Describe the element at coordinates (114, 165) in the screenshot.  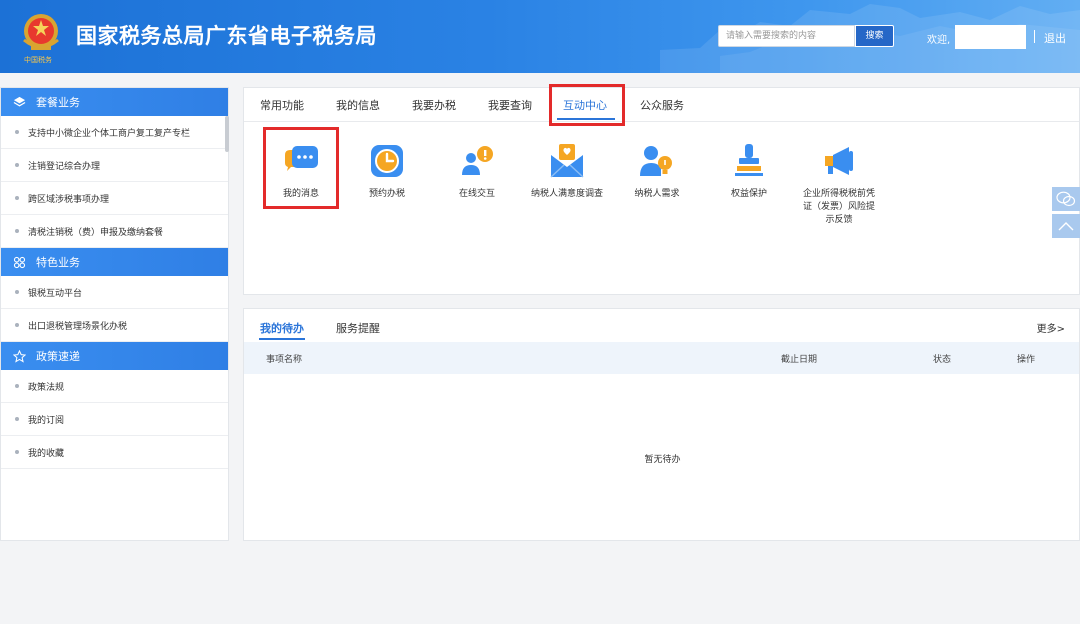
I see `sidebar-item: 注销登记综合办理` at that location.